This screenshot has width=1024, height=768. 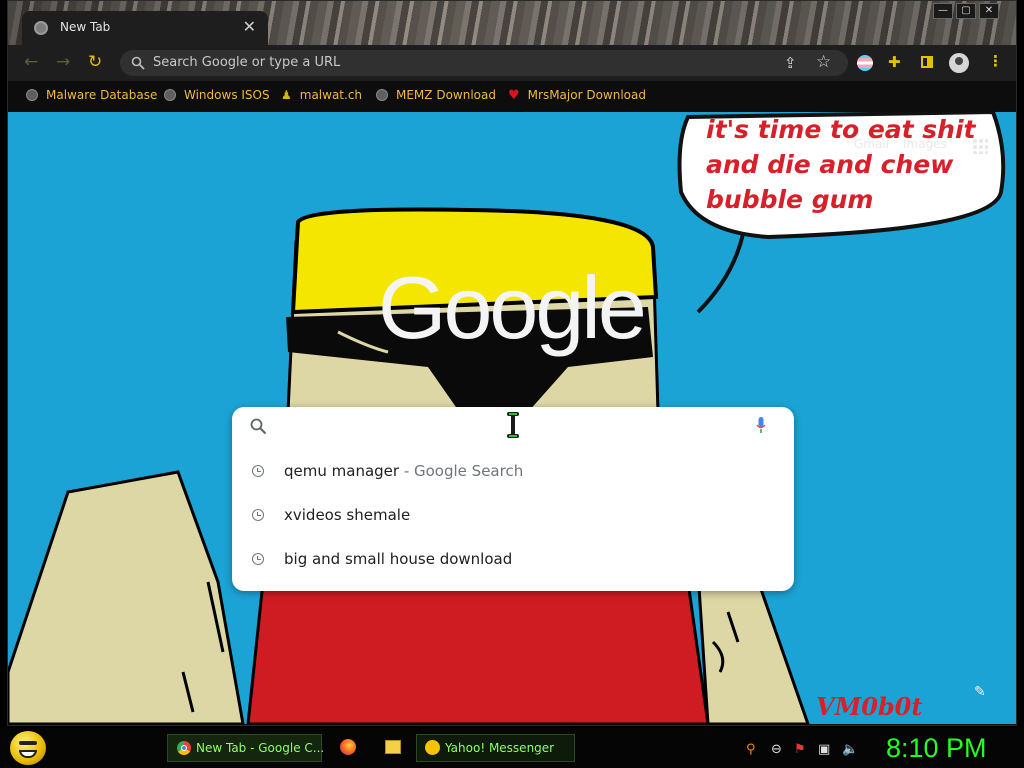 I want to click on taskbar-item-yahoo-messenger: Yahoo! Messenger, so click(x=495, y=748).